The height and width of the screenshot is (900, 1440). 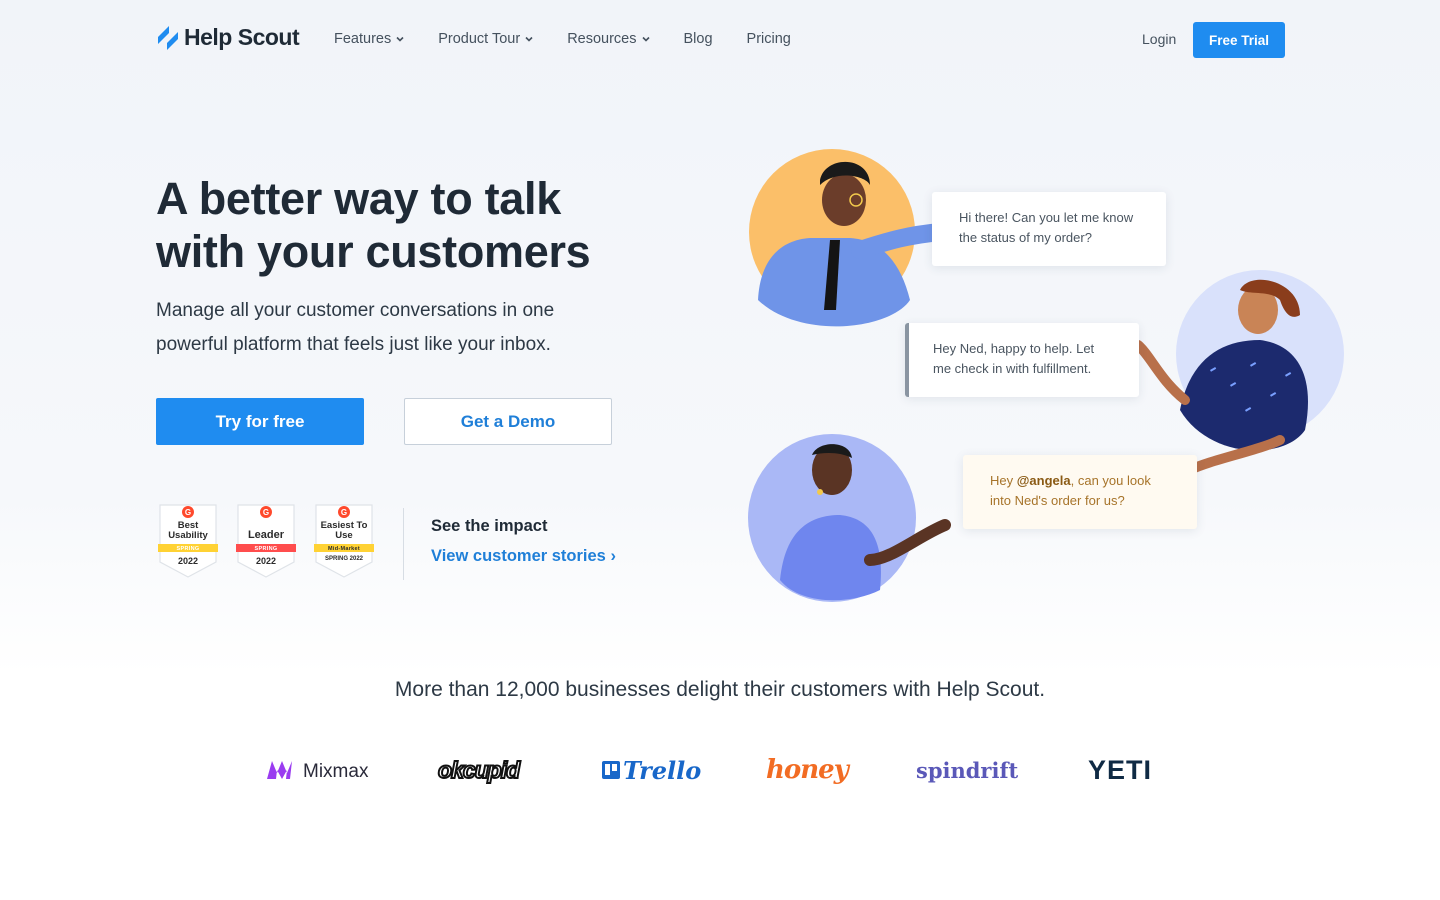 I want to click on badge-title: Easiest To Use, so click(x=344, y=530).